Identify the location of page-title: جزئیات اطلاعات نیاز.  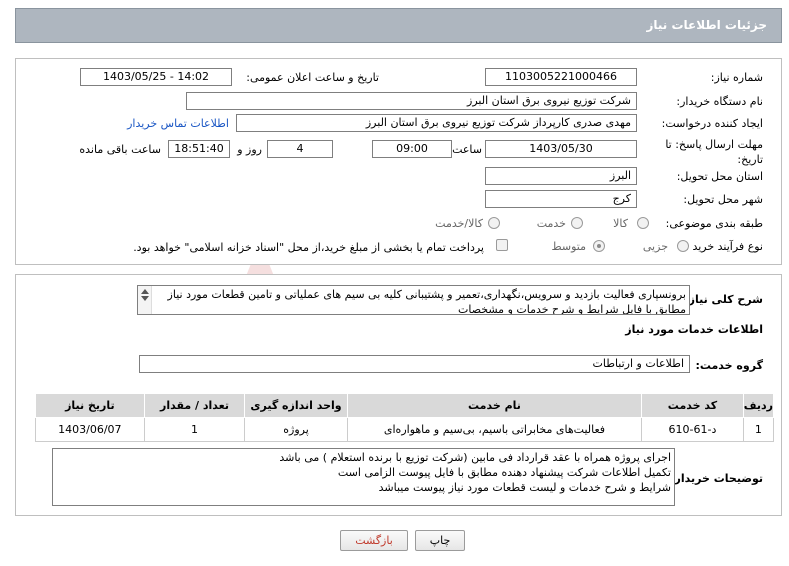
(706, 25).